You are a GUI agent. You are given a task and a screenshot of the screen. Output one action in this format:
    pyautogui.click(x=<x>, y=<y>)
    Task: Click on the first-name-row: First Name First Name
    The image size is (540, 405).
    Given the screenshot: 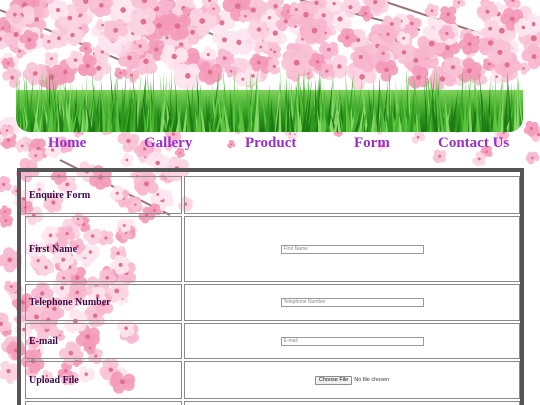 What is the action you would take?
    pyautogui.click(x=272, y=249)
    